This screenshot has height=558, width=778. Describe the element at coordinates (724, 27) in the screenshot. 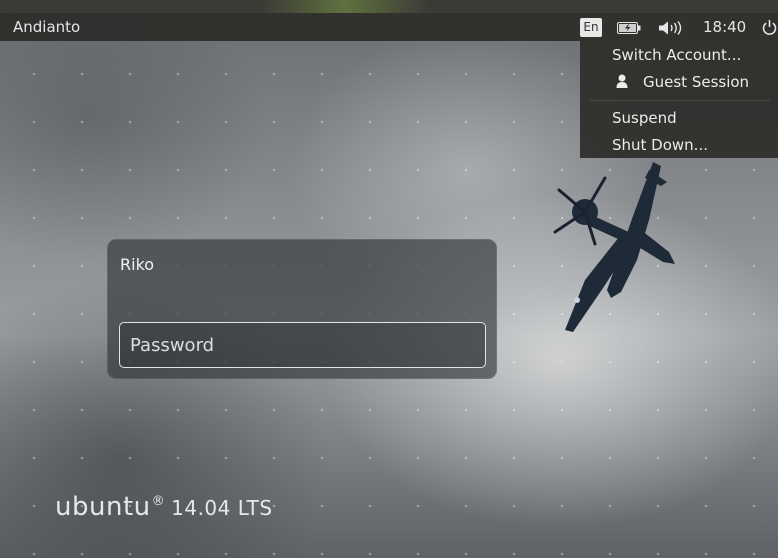

I see `clock: 18:40` at that location.